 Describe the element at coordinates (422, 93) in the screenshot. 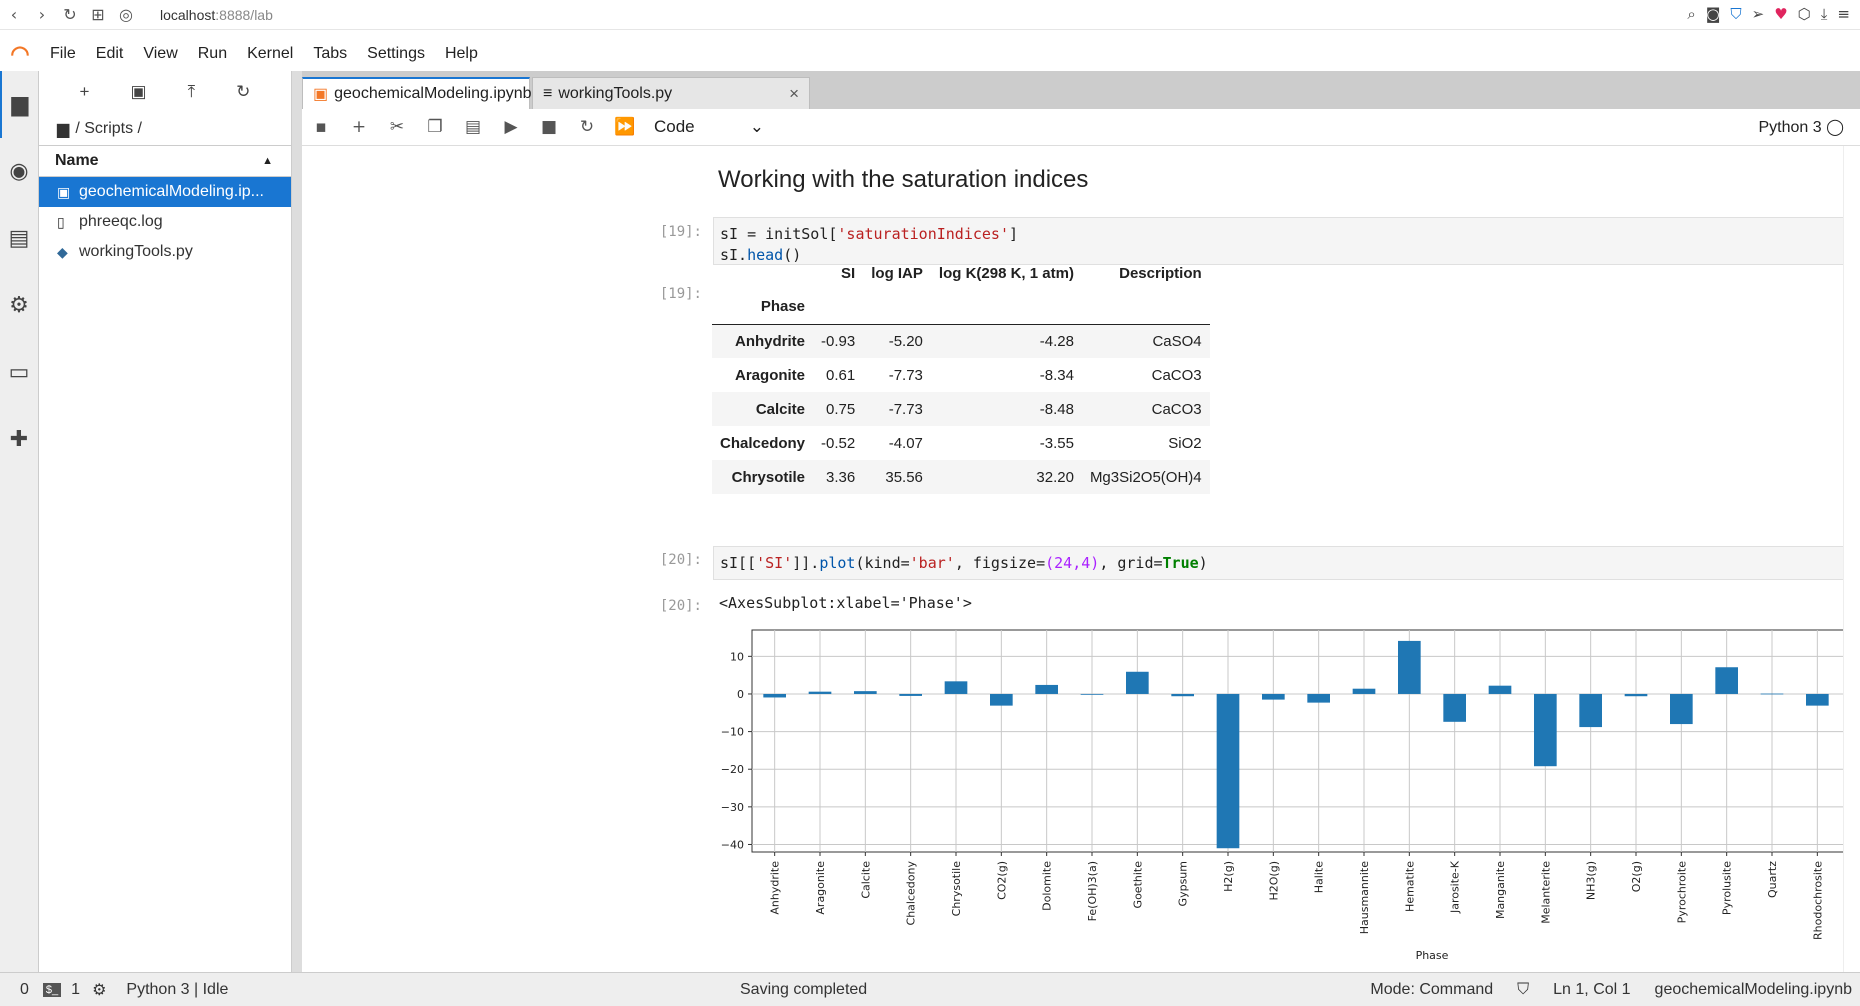

I see `tab-notebook: ▣geochemicalModeling.ipynb×` at that location.